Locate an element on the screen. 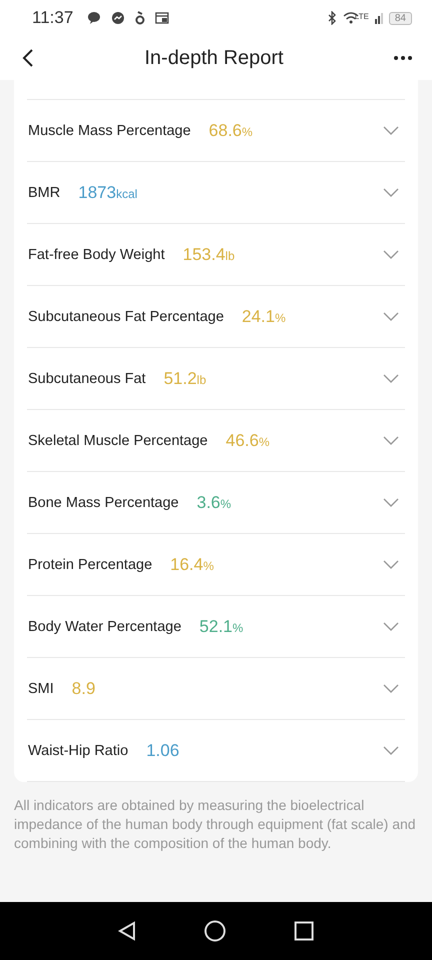  triangle-icon is located at coordinates (127, 931).